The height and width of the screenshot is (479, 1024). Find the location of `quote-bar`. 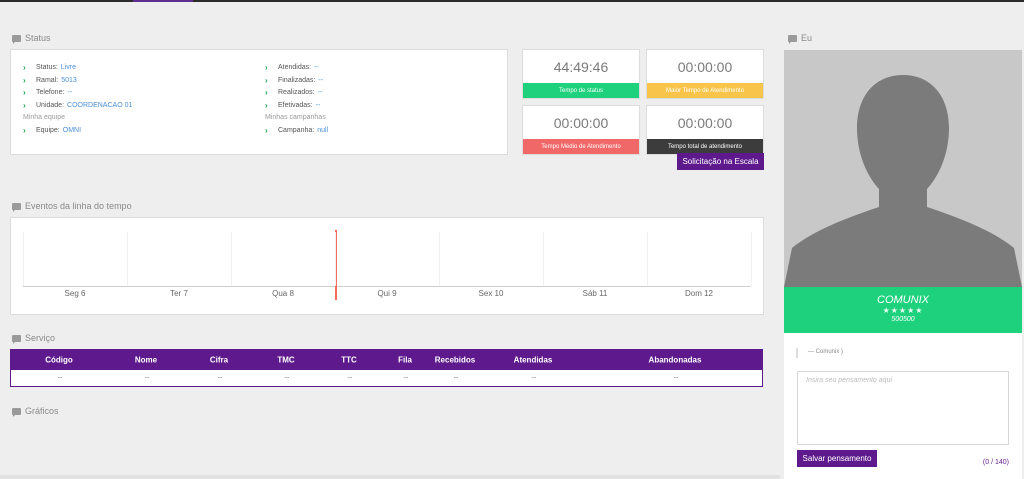

quote-bar is located at coordinates (797, 353).